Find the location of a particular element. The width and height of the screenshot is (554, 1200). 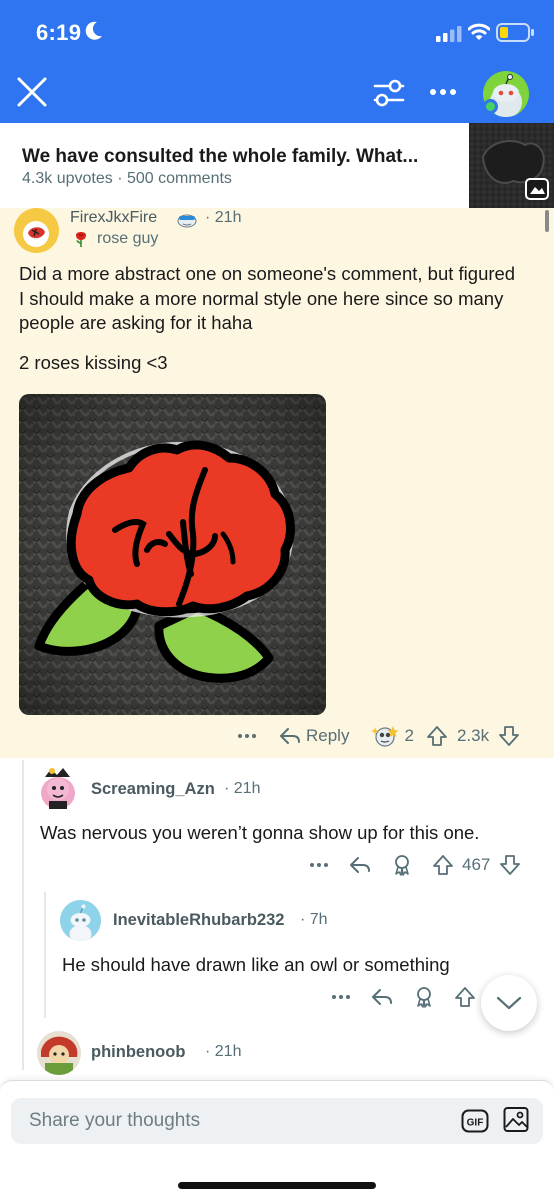

comment-actions: Reply 2 2.3k is located at coordinates (378, 736).